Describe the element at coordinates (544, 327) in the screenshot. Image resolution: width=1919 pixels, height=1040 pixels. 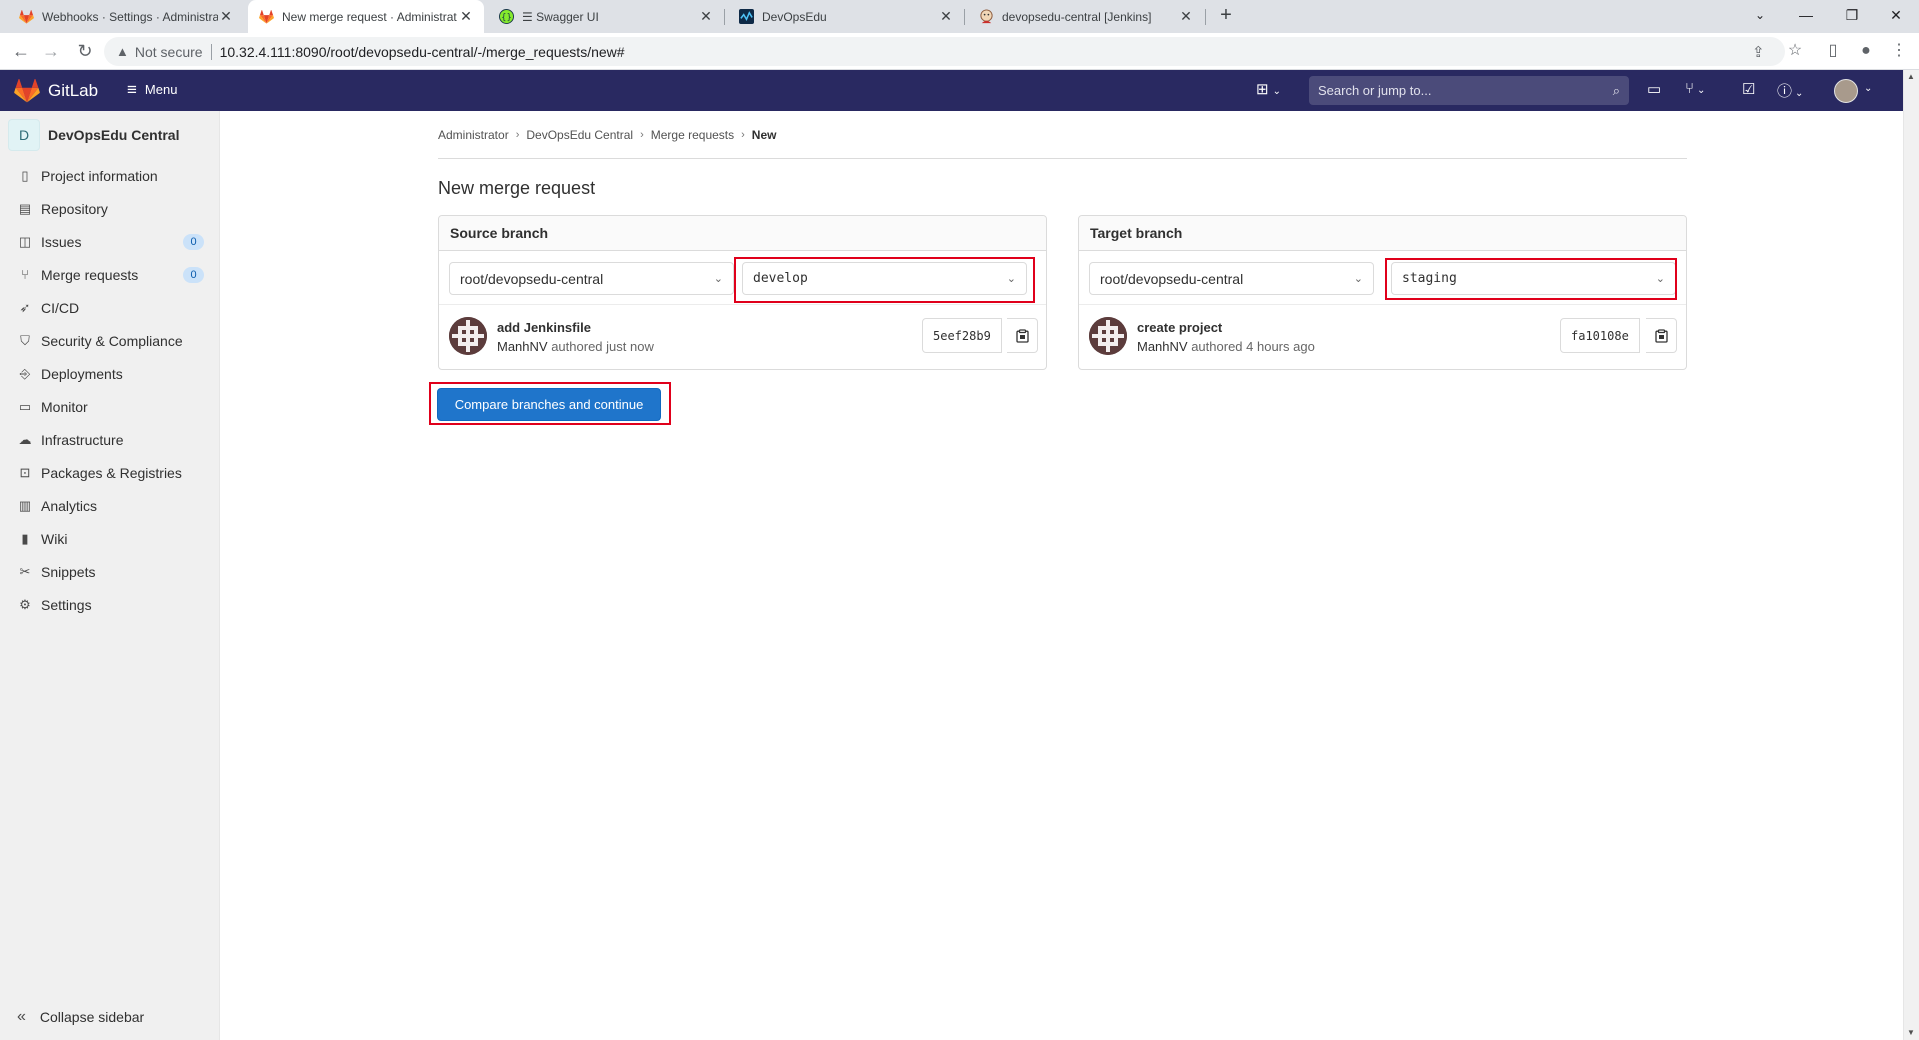
I see `commit-message: add Jenkinsfile` at that location.